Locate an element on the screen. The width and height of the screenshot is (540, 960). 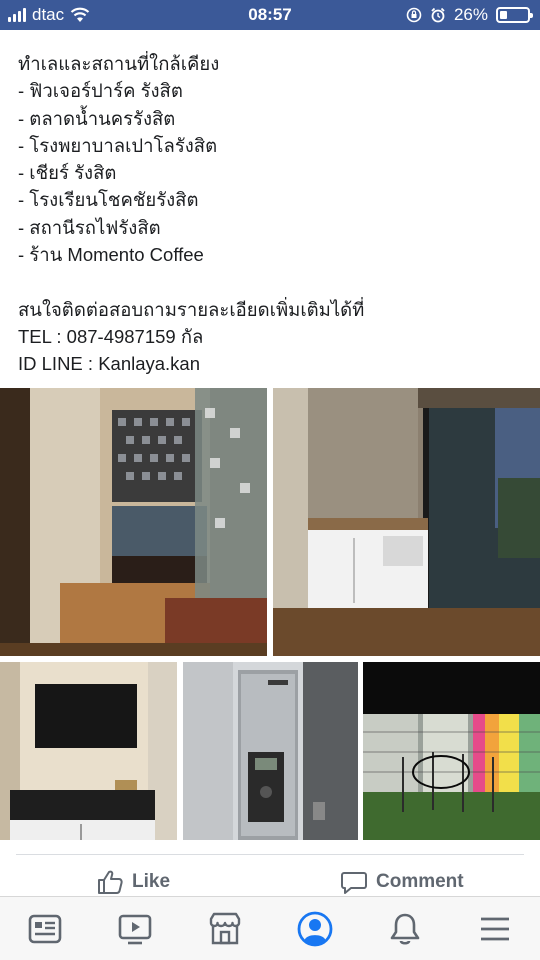
post-photo-living-room is located at coordinates (406, 522).